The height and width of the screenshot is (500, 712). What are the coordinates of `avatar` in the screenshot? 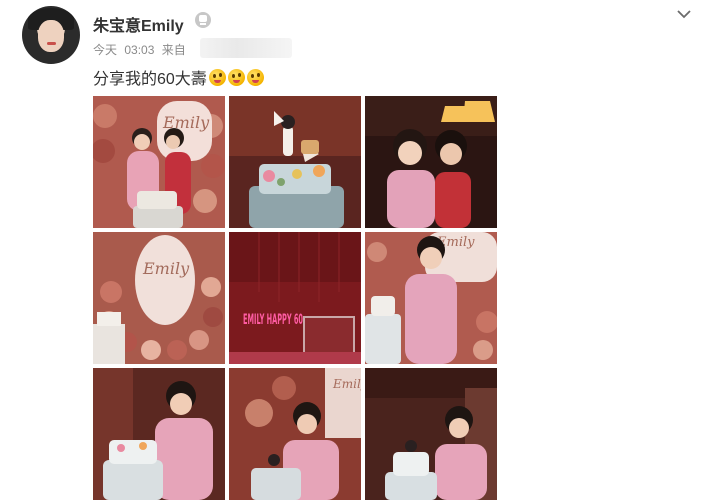 It's located at (51, 35).